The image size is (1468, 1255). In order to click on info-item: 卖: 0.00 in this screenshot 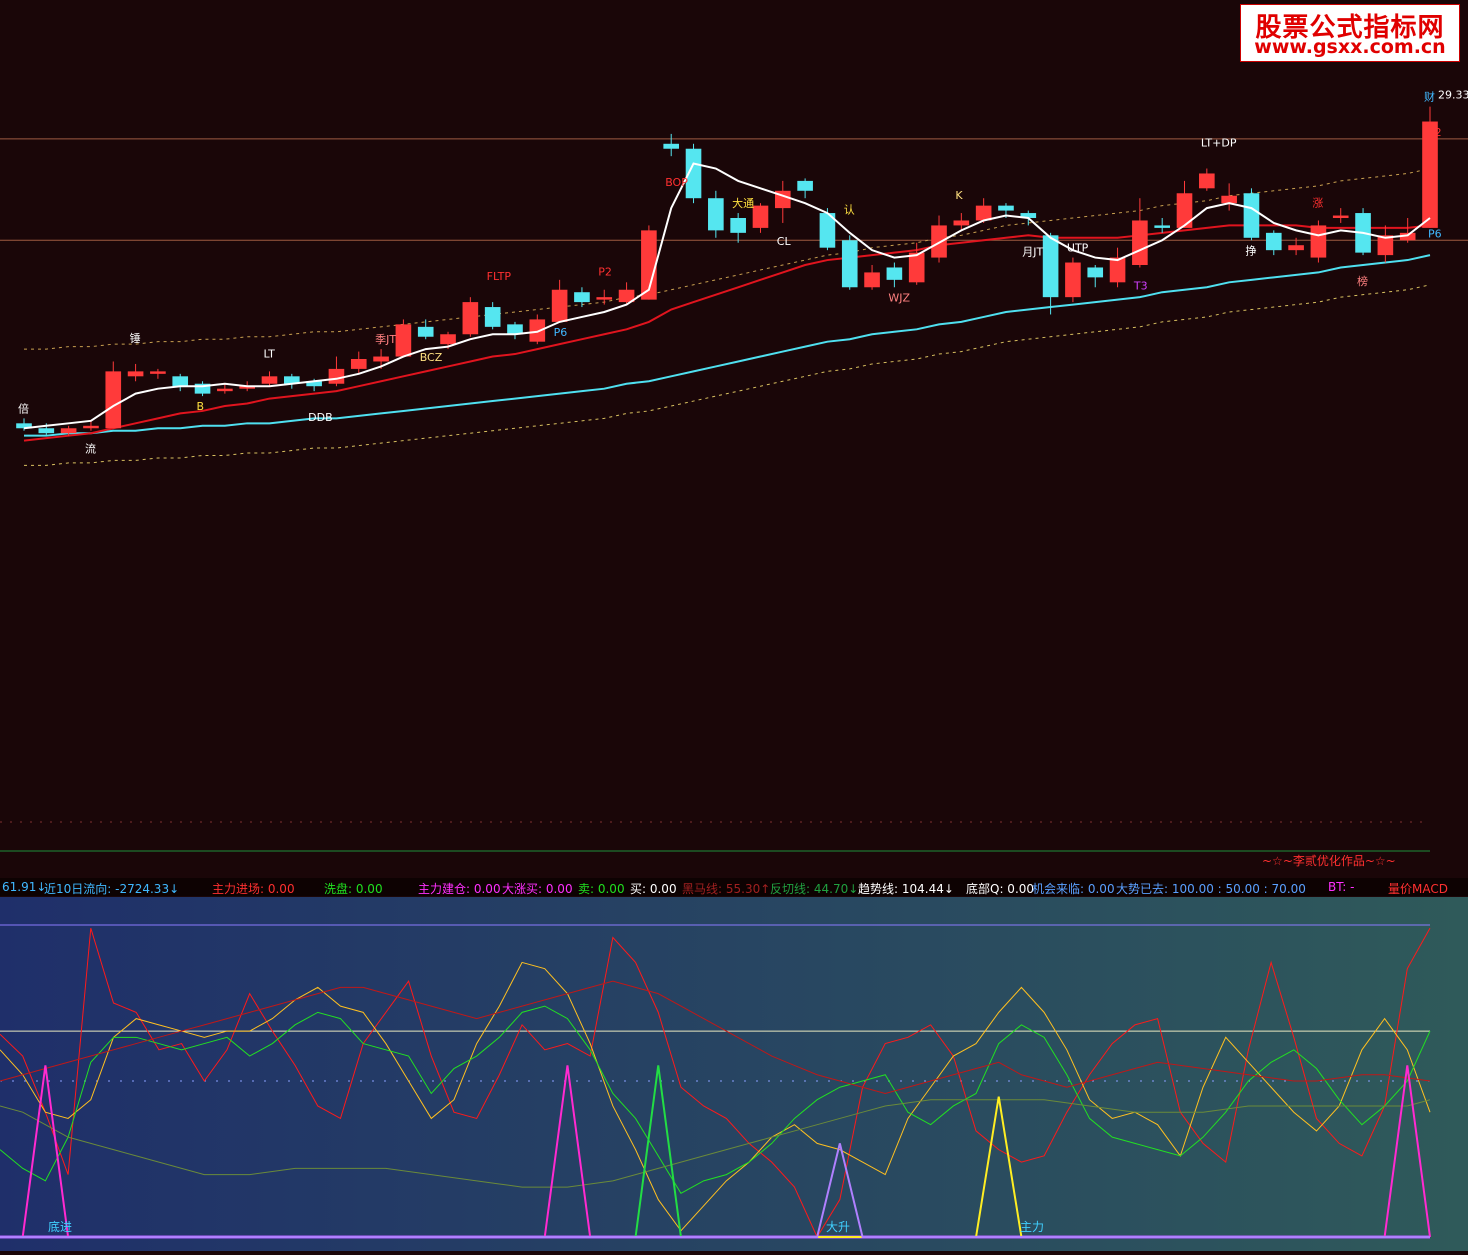, I will do `click(601, 889)`.